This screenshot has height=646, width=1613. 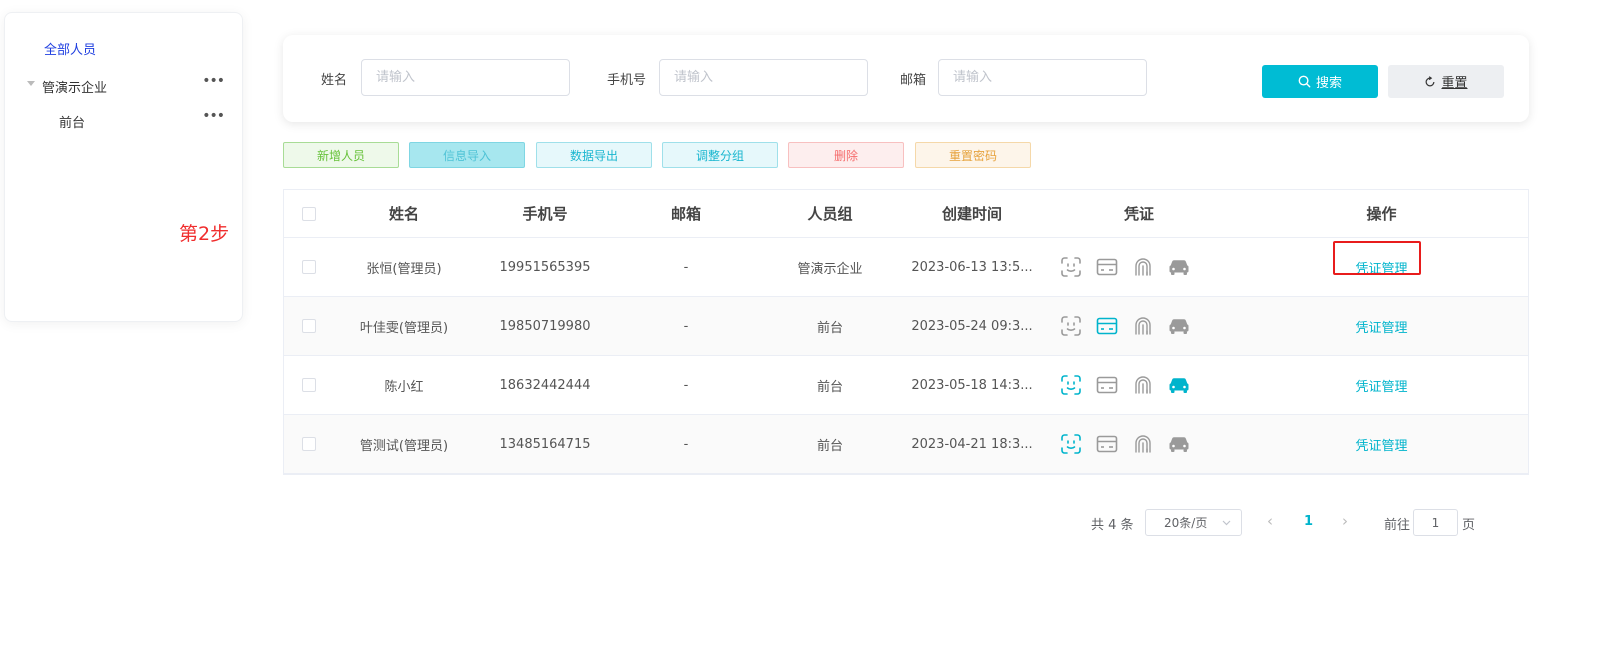 I want to click on tree-item-label: 前台, so click(x=72, y=123).